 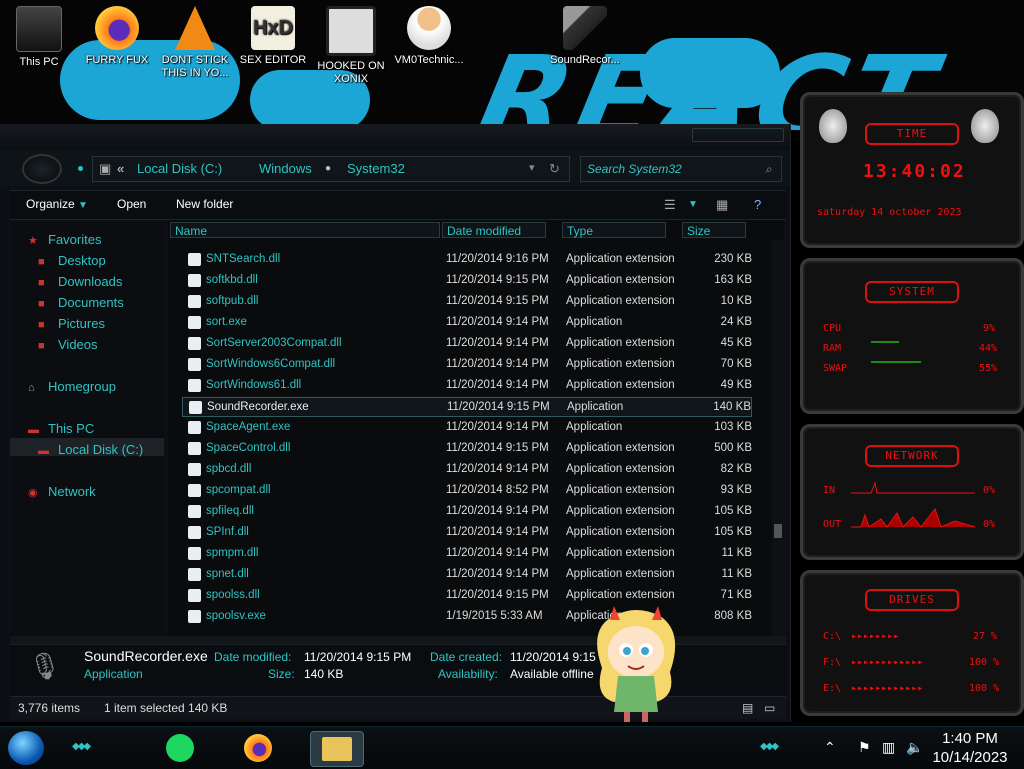 What do you see at coordinates (830, 747) in the screenshot?
I see `show-hidden-icons-icon: ⌃` at bounding box center [830, 747].